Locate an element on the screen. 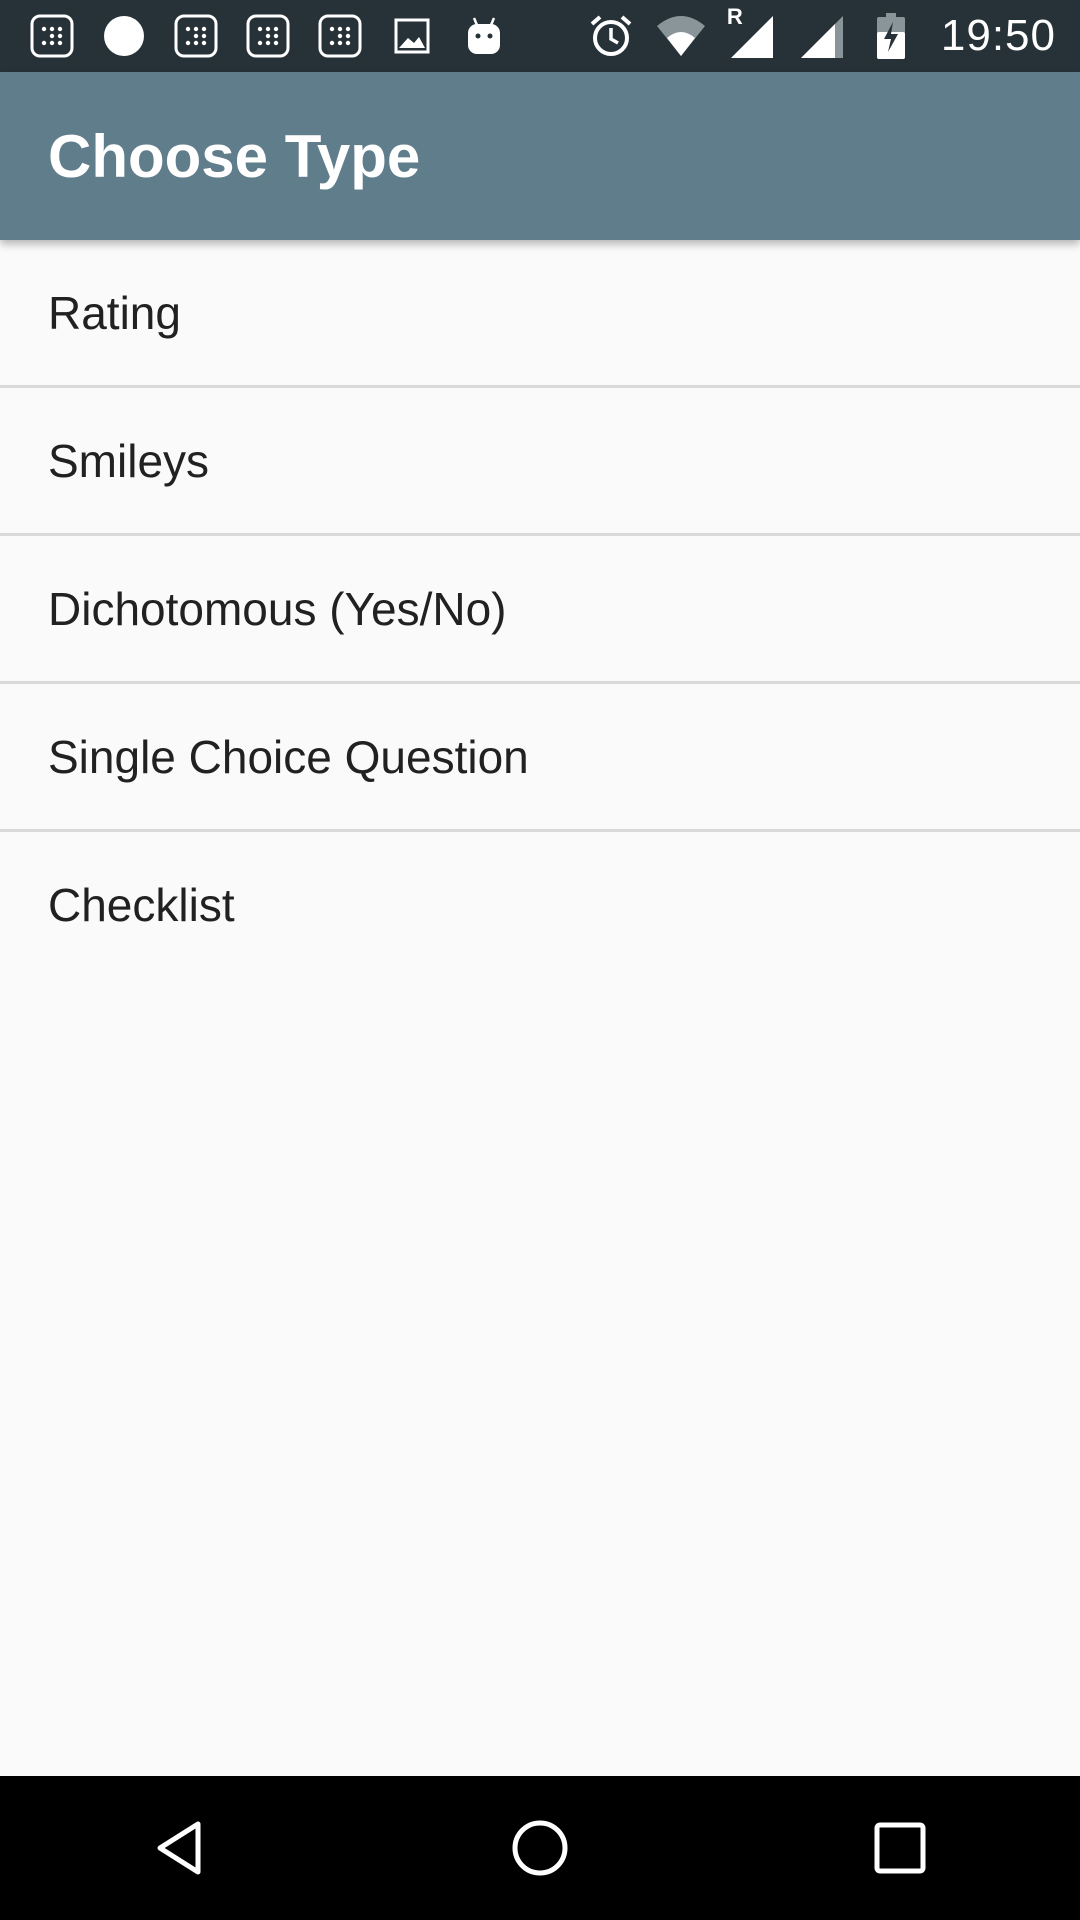 The image size is (1080, 1920). back-icon is located at coordinates (179, 1848).